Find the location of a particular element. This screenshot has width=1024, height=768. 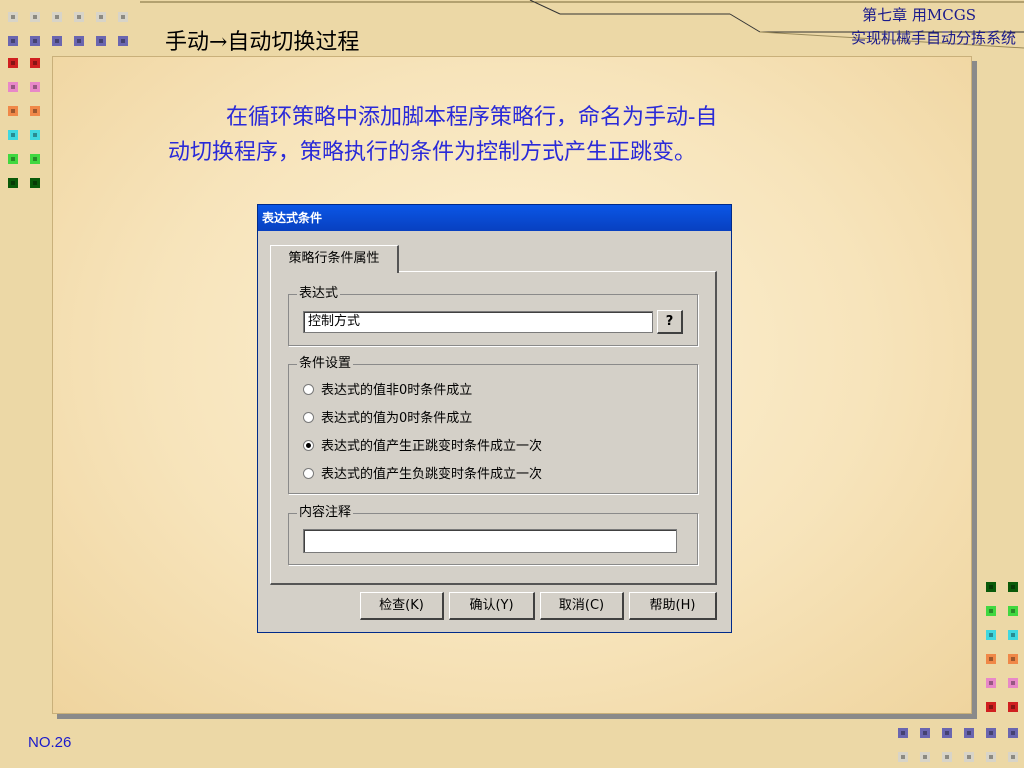

check-button: 检查(K) is located at coordinates (402, 606).